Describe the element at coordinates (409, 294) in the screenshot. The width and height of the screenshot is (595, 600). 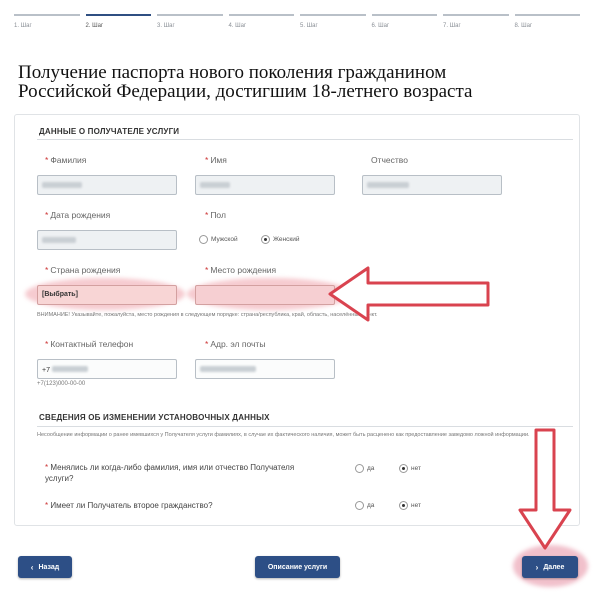
I see `arrow-left-icon` at that location.